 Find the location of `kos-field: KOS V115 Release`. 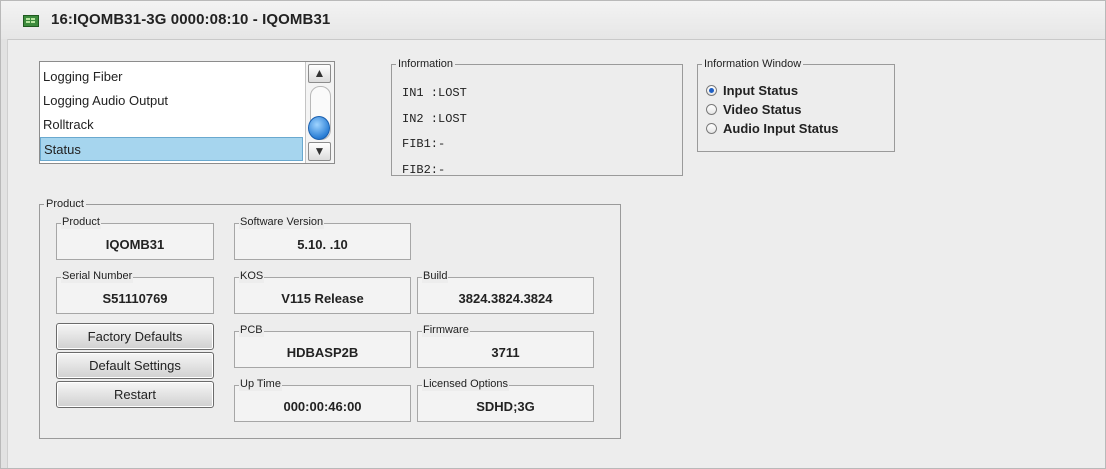

kos-field: KOS V115 Release is located at coordinates (322, 292).